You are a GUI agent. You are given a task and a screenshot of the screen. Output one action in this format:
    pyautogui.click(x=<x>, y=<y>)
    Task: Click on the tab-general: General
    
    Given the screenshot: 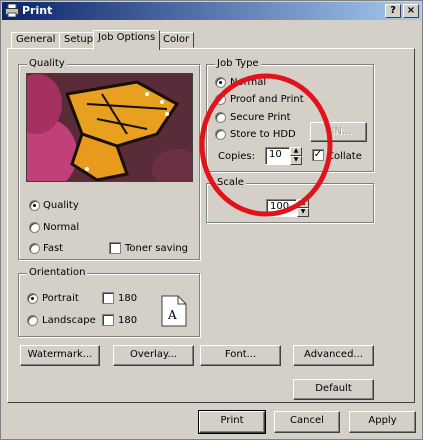 What is the action you would take?
    pyautogui.click(x=36, y=40)
    